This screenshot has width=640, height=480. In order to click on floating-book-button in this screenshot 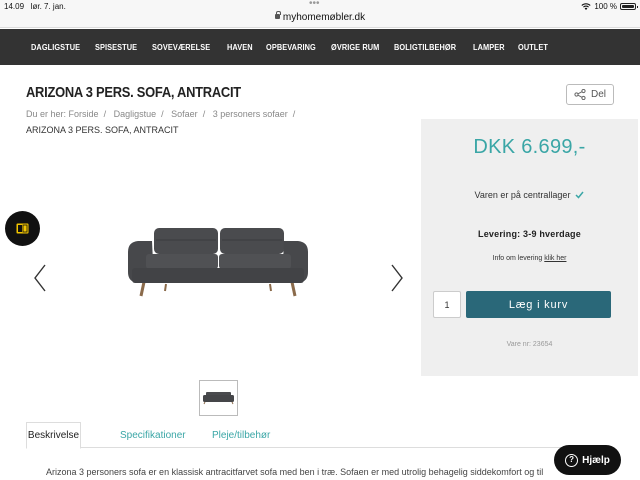, I will do `click(22, 228)`.